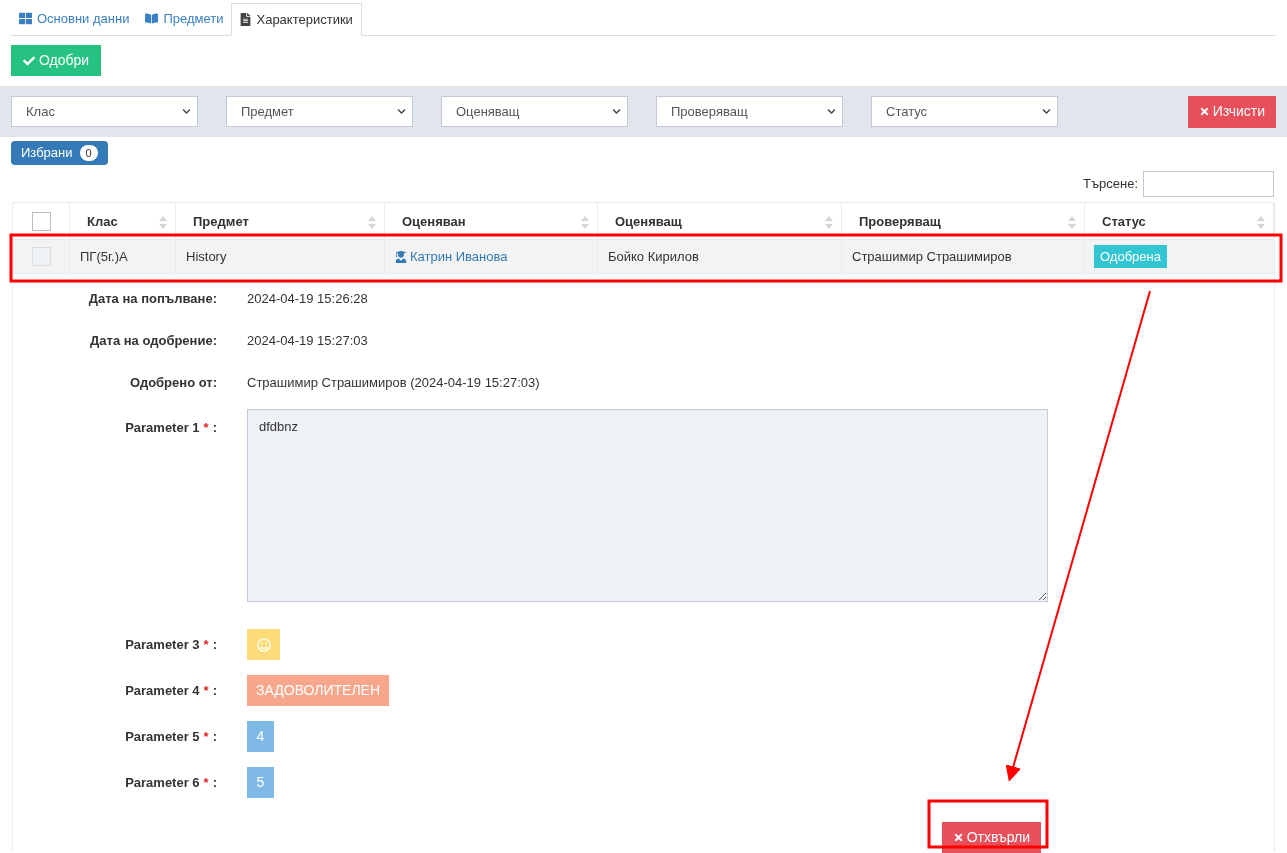  What do you see at coordinates (280, 221) in the screenshot?
I see `column-header: Предмет` at bounding box center [280, 221].